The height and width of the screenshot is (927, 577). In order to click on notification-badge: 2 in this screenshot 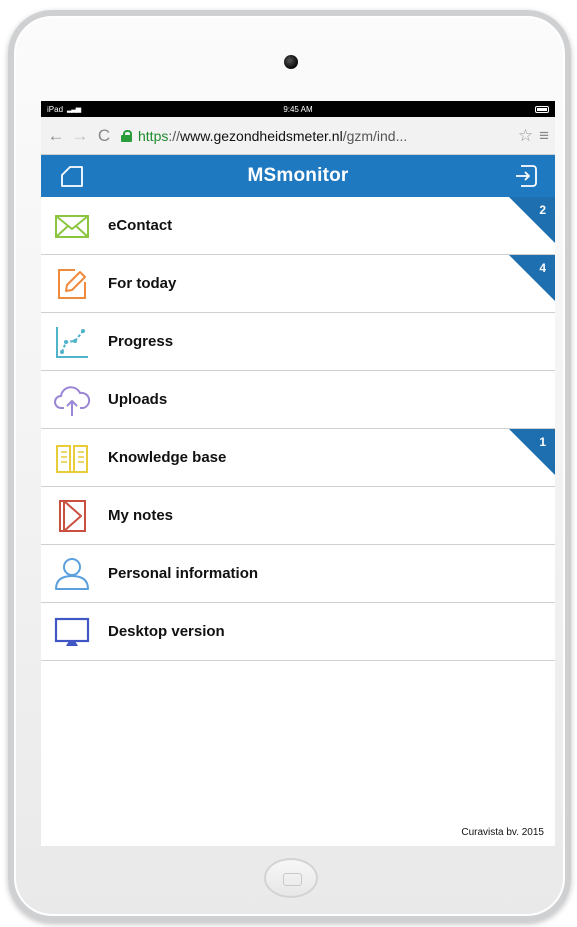, I will do `click(532, 220)`.